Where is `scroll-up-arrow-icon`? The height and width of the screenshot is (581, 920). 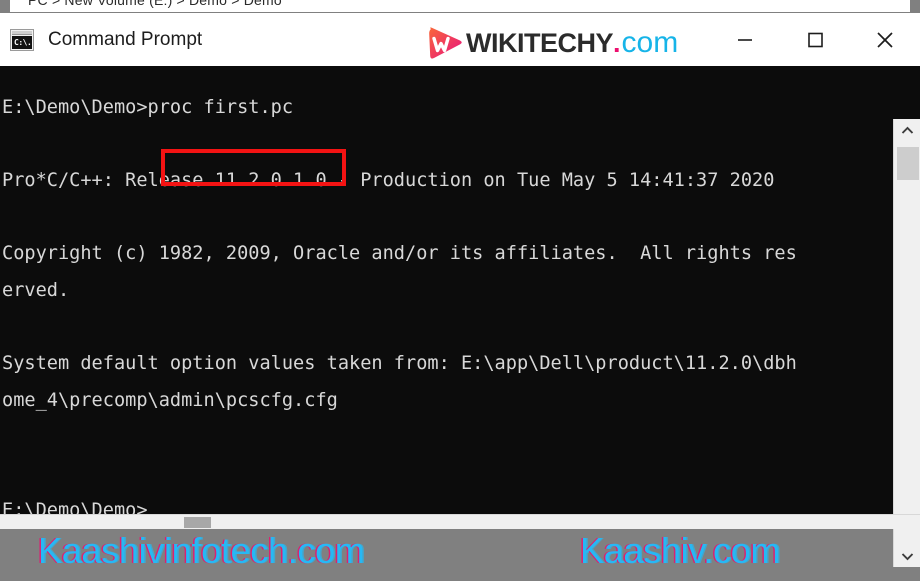 scroll-up-arrow-icon is located at coordinates (907, 130).